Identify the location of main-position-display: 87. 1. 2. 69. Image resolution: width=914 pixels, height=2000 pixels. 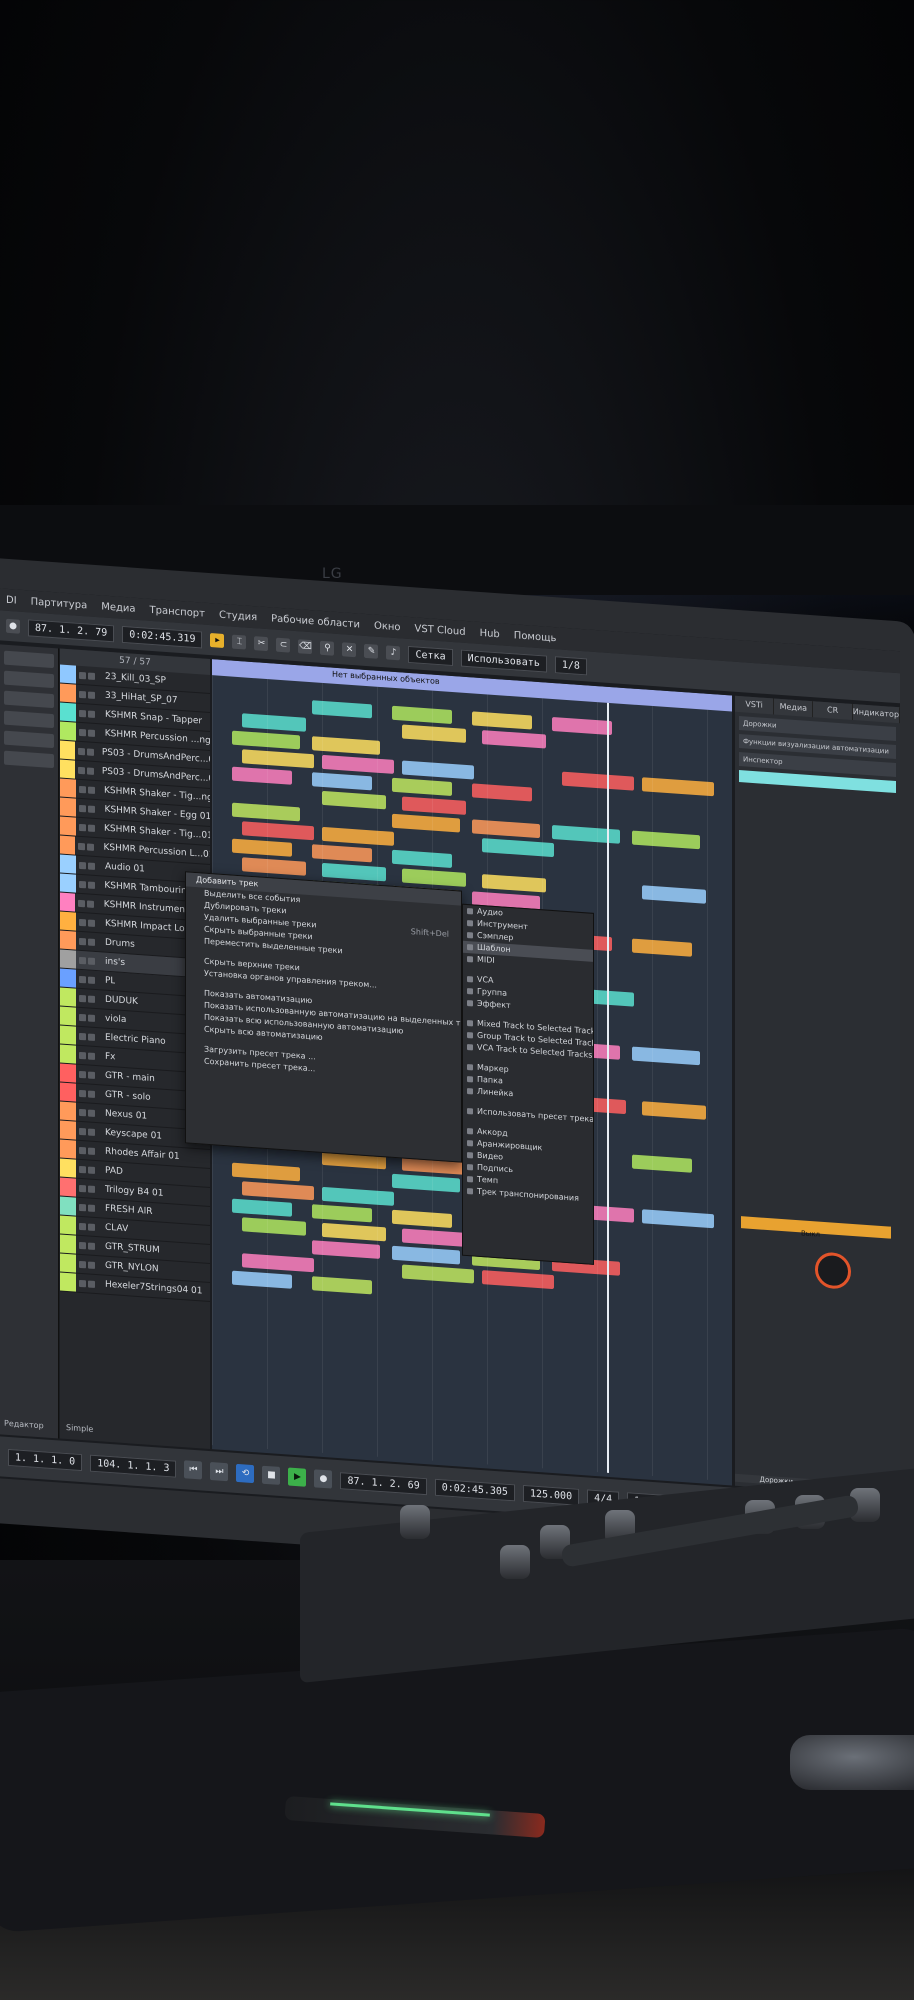
(383, 1483).